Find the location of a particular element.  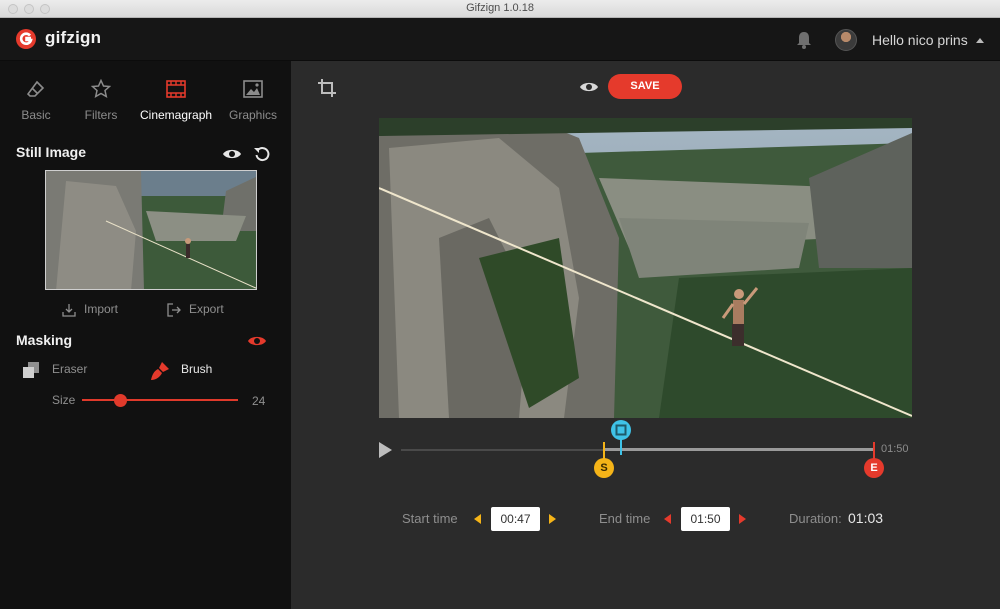

masking-visibility-eye-icon is located at coordinates (257, 341).